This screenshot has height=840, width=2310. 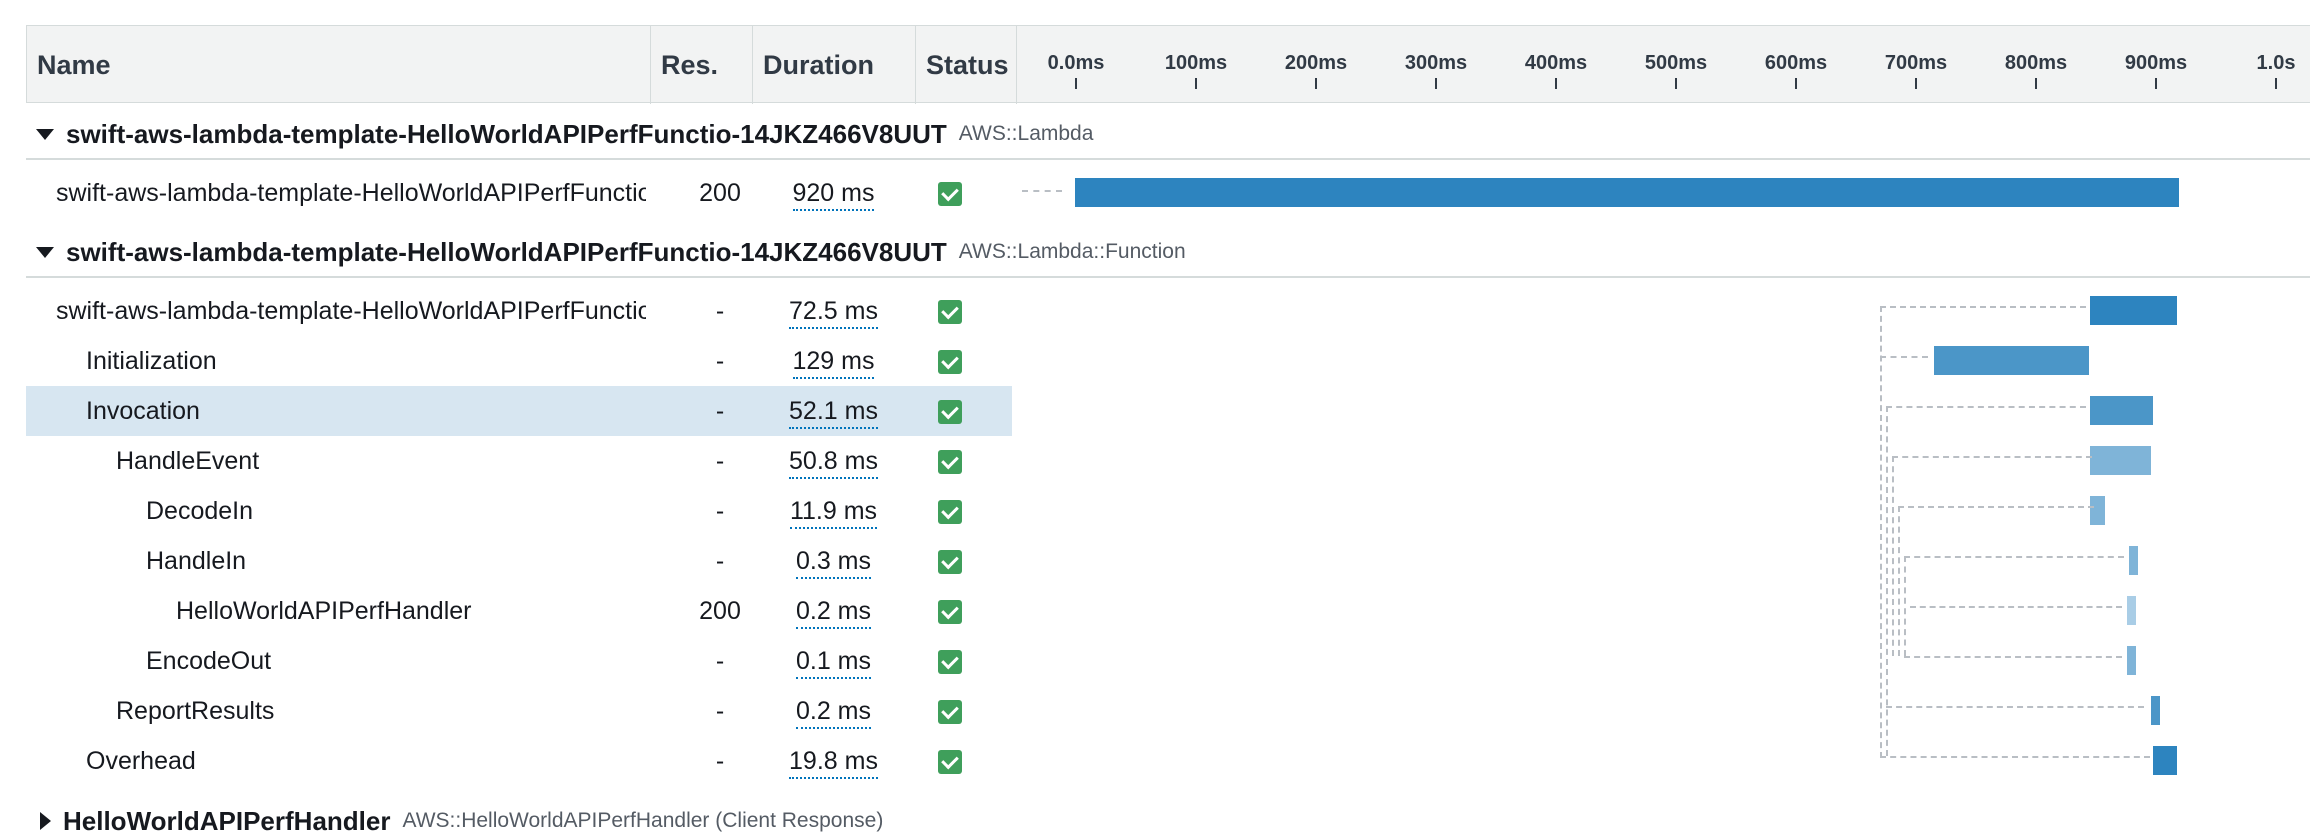 I want to click on trace-segment-row: HelloWorldAPIPerfHandler 200 0.2 ms, so click(x=519, y=611).